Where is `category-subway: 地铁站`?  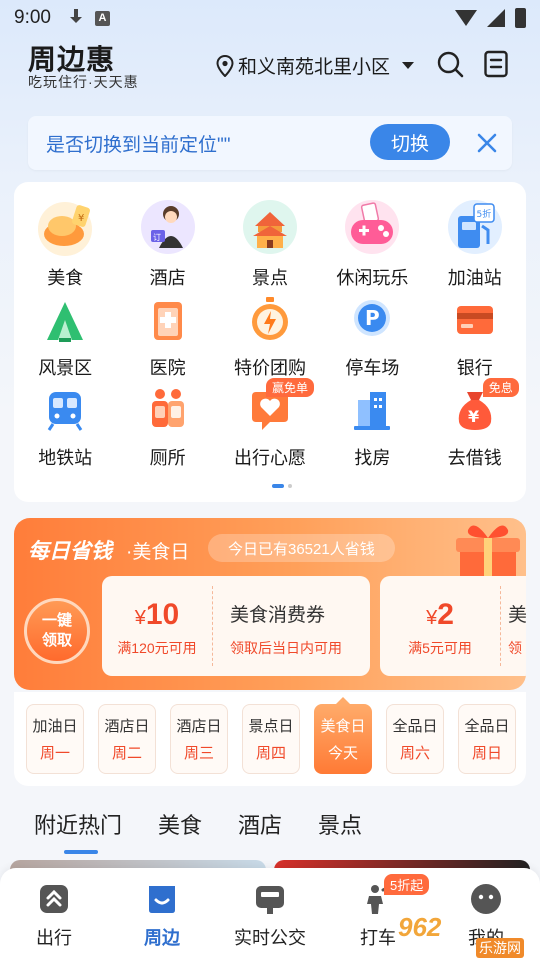 category-subway: 地铁站 is located at coordinates (65, 425).